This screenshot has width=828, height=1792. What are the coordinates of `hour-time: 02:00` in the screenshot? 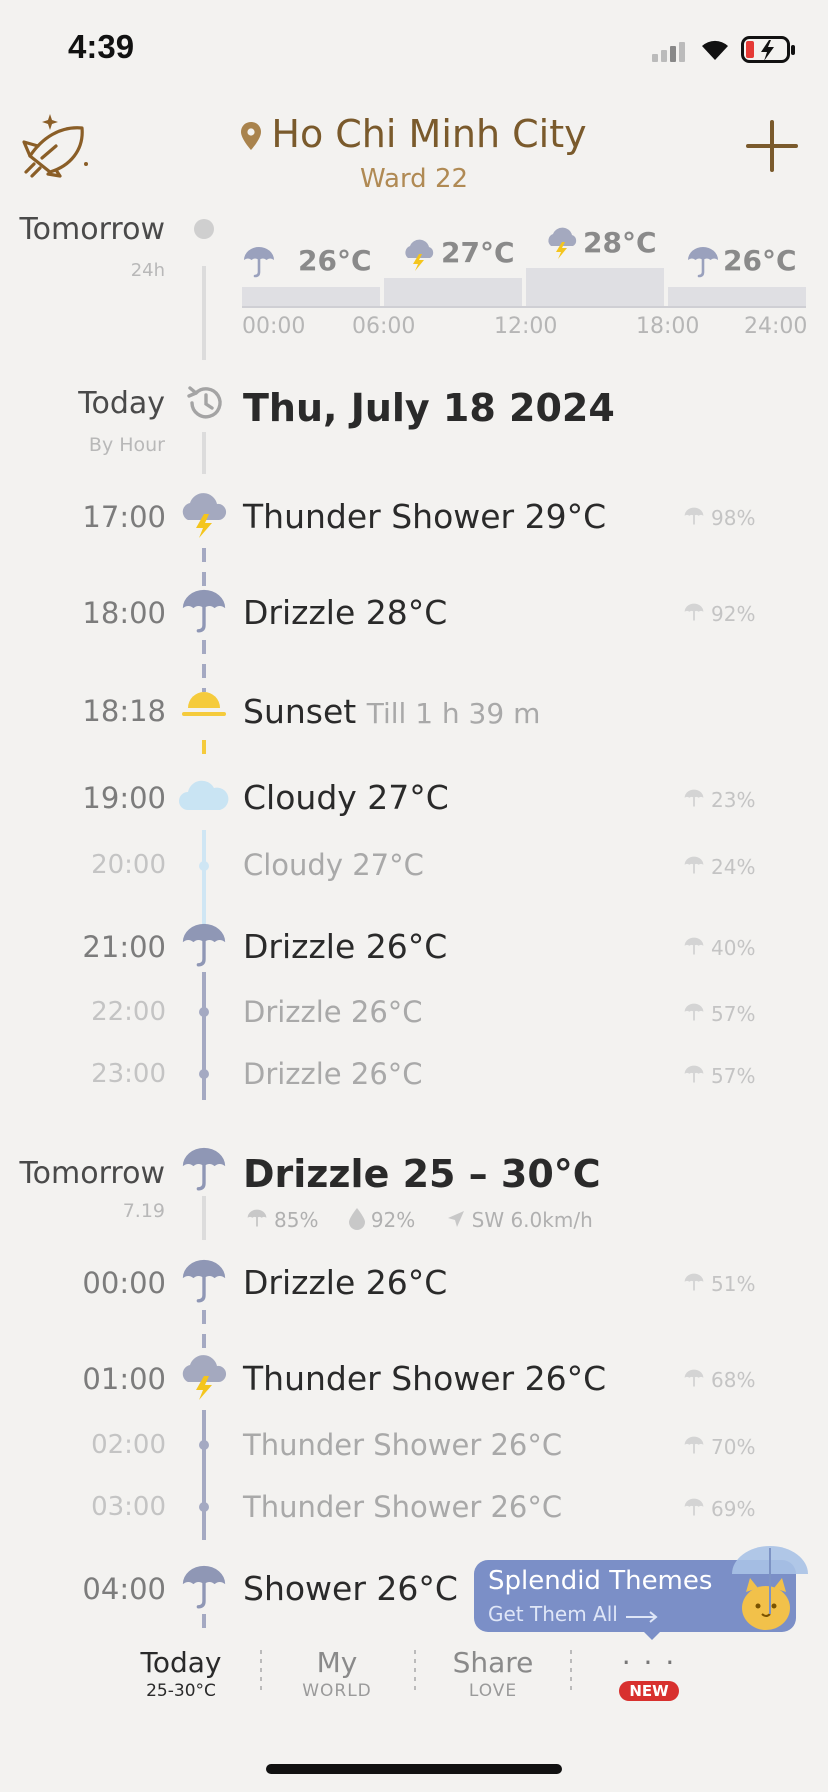 It's located at (128, 1445).